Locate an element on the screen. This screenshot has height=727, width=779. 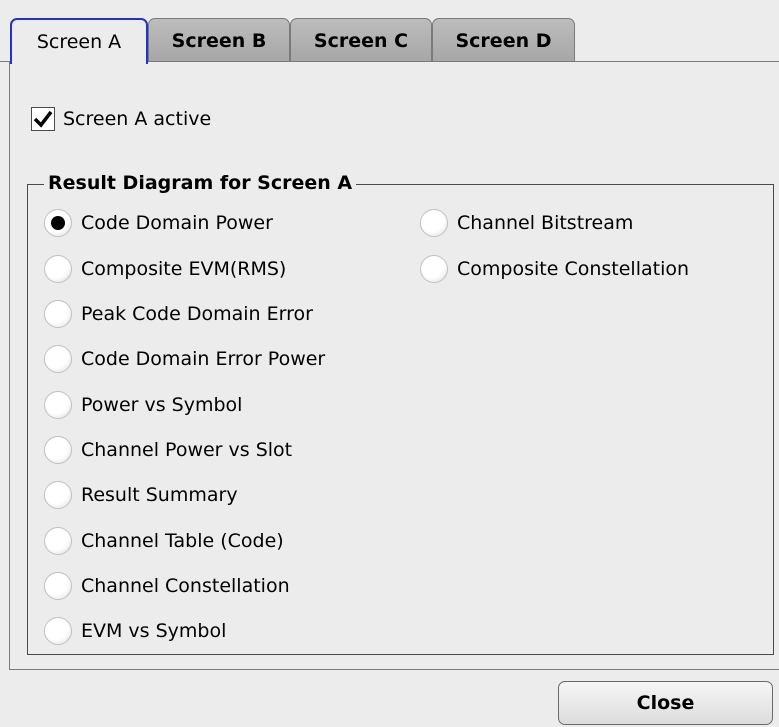
radio-option: Power vs Symbol is located at coordinates (143, 405).